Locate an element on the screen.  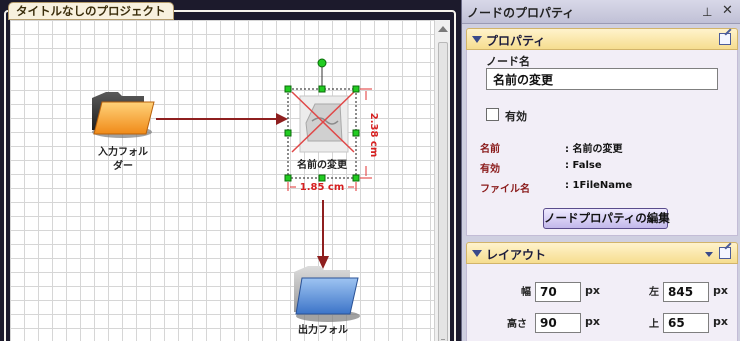
canvas-vertical-scrollbar is located at coordinates (442, 180).